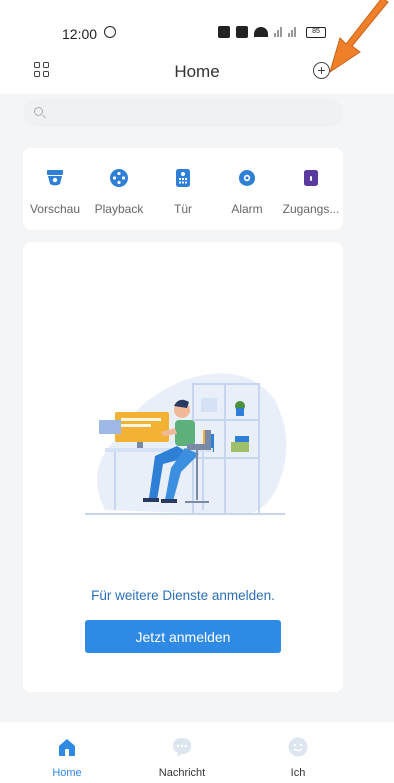 Image resolution: width=394 pixels, height=783 pixels. What do you see at coordinates (183, 178) in the screenshot?
I see `door-intercom-icon` at bounding box center [183, 178].